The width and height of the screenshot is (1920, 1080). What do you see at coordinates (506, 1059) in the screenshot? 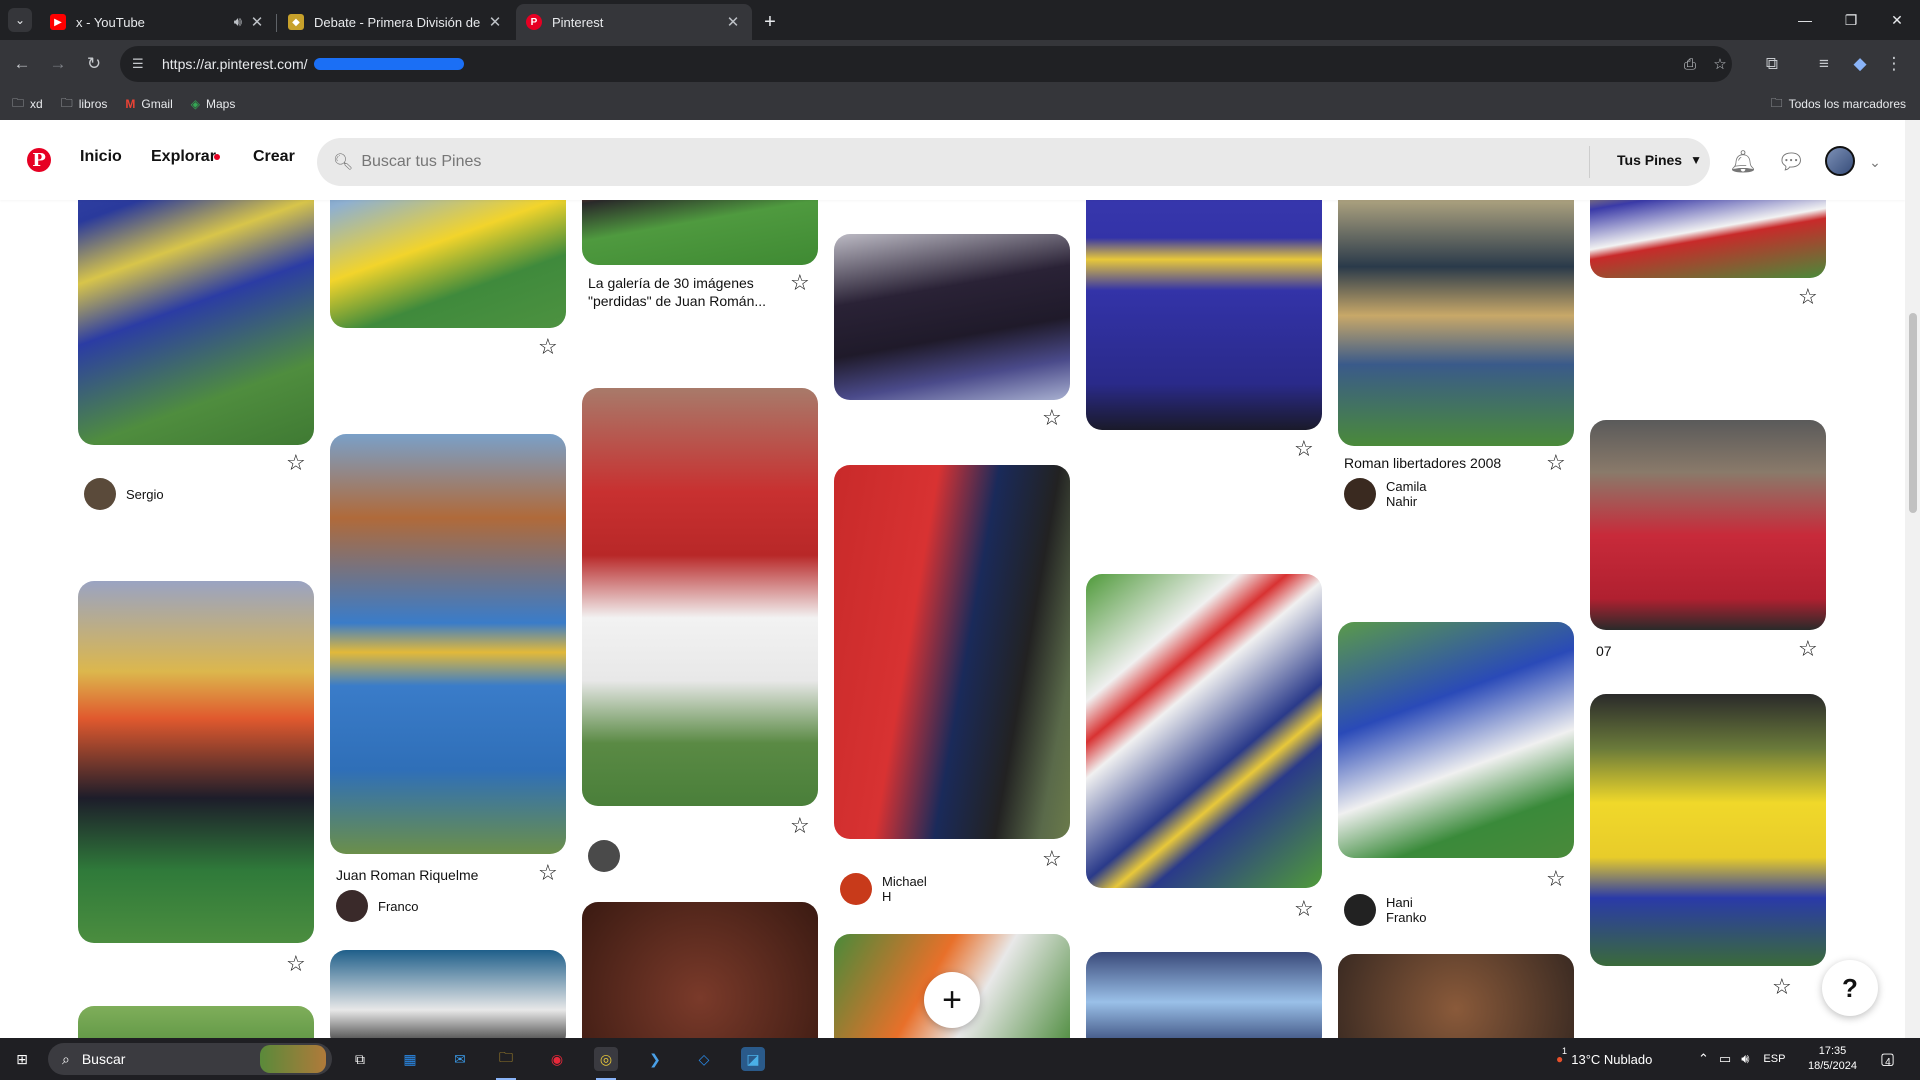
I see `file-explorer-icon: 🗀︎` at bounding box center [506, 1059].